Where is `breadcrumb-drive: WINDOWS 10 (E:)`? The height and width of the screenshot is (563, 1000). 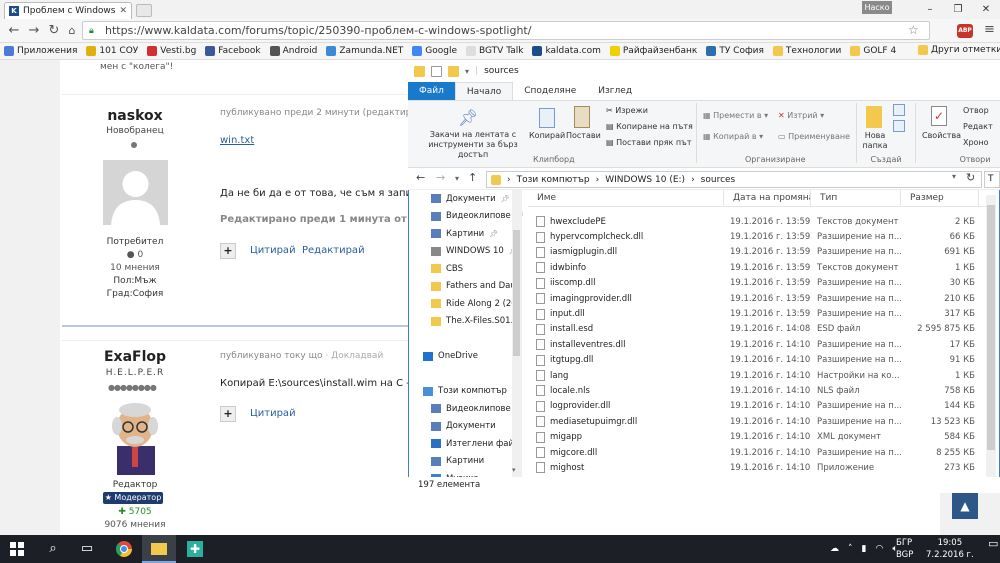
breadcrumb-drive: WINDOWS 10 (E:) is located at coordinates (645, 180).